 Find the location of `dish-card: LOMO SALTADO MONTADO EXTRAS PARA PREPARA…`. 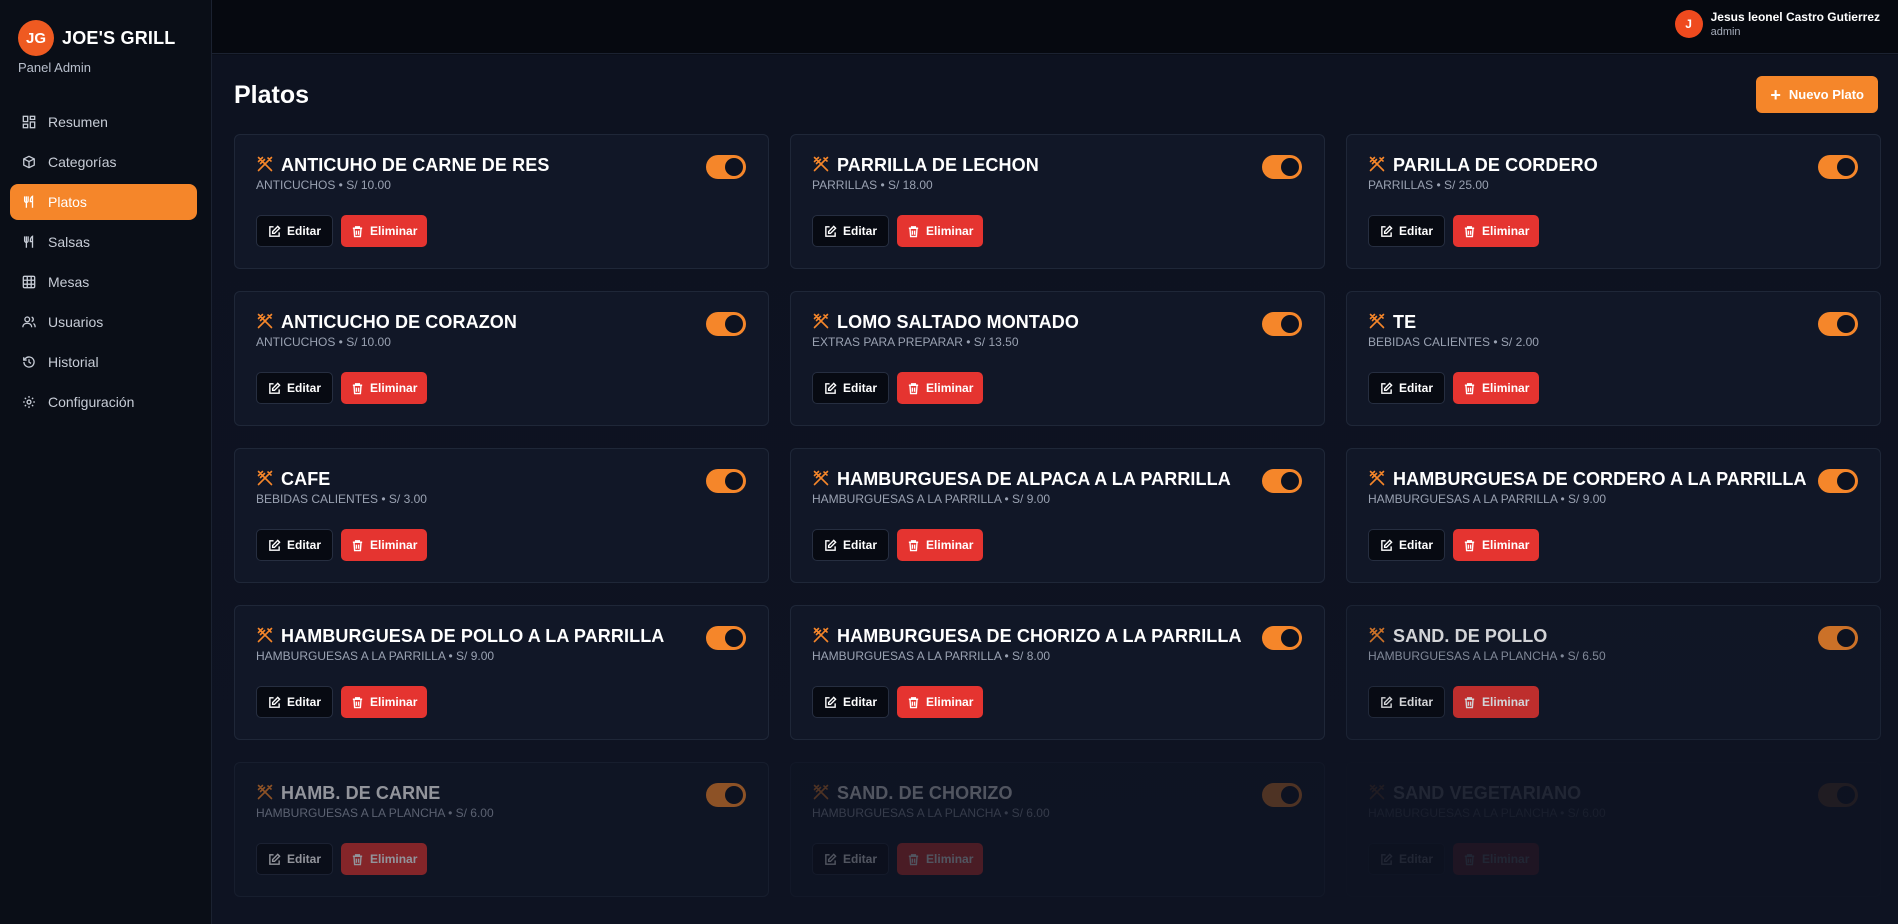

dish-card: LOMO SALTADO MONTADO EXTRAS PARA PREPARA… is located at coordinates (1057, 358).